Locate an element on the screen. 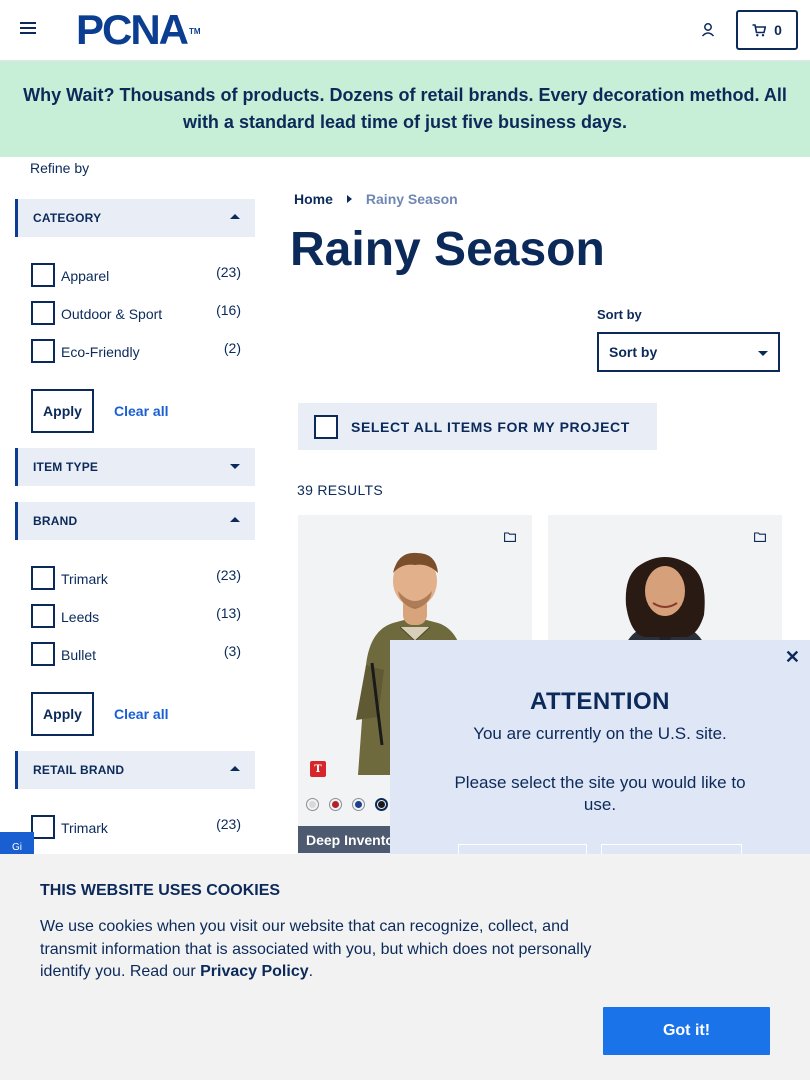 The height and width of the screenshot is (1080, 810). expand-caret-icon is located at coordinates (235, 466).